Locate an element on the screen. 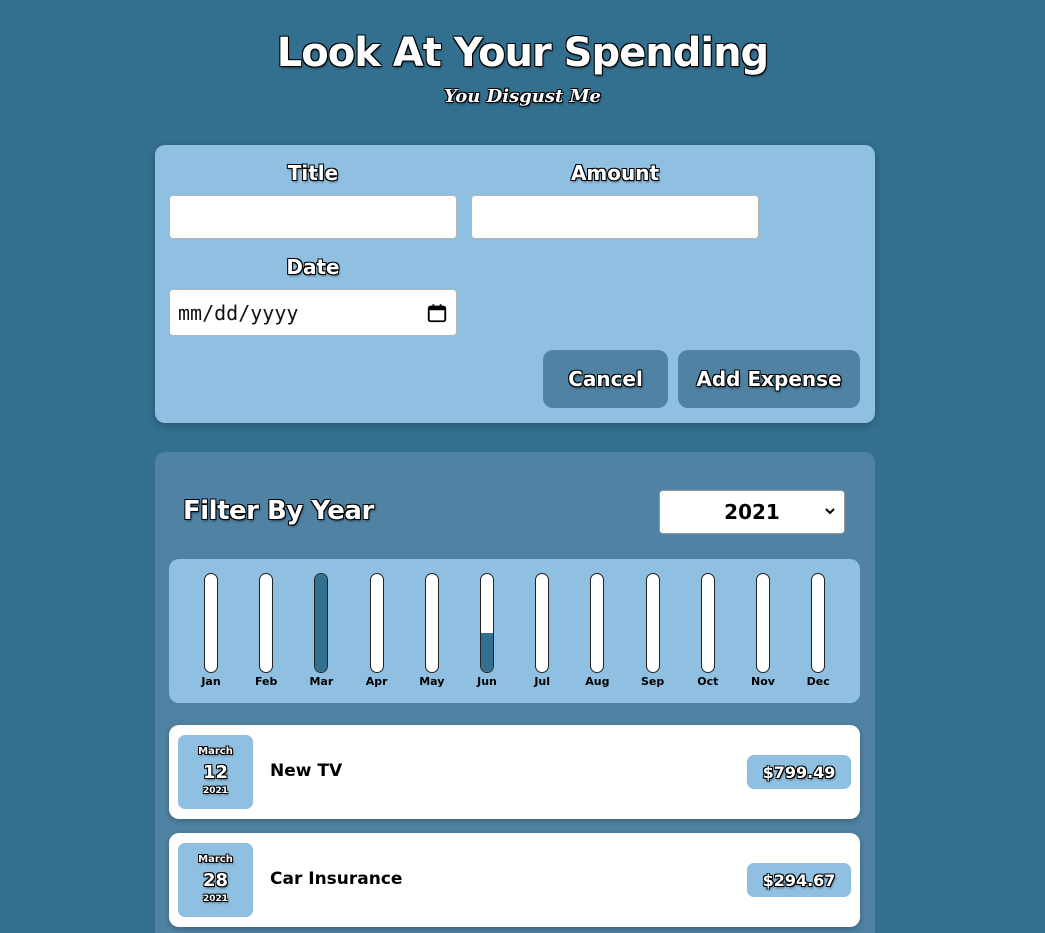 This screenshot has width=1045, height=933. expense-amount: $799.49 is located at coordinates (799, 772).